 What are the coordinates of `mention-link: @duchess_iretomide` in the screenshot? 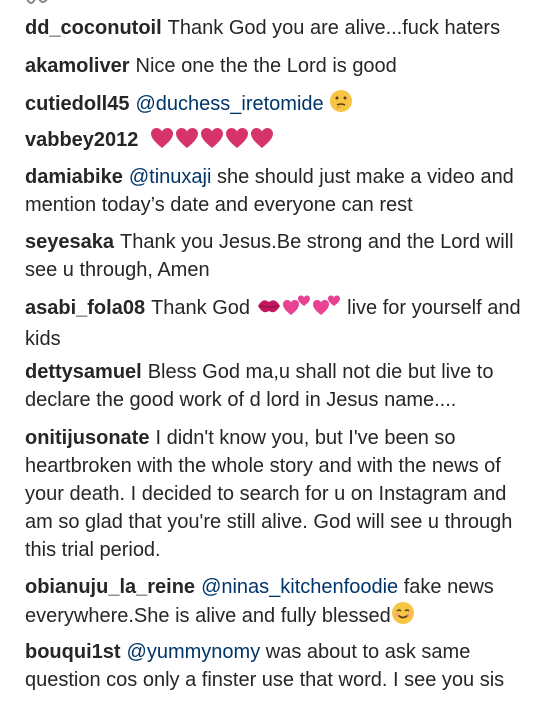 It's located at (229, 104).